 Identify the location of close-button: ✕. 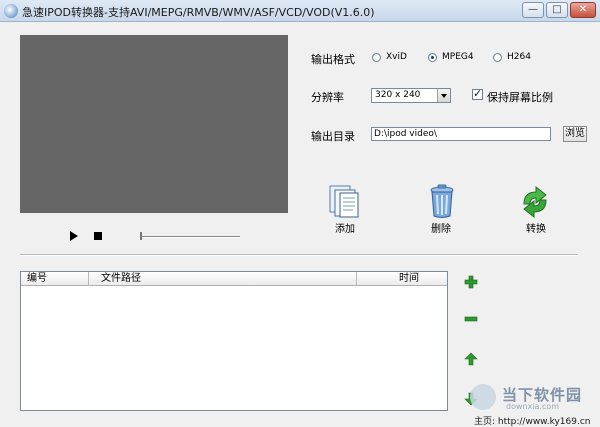
(583, 10).